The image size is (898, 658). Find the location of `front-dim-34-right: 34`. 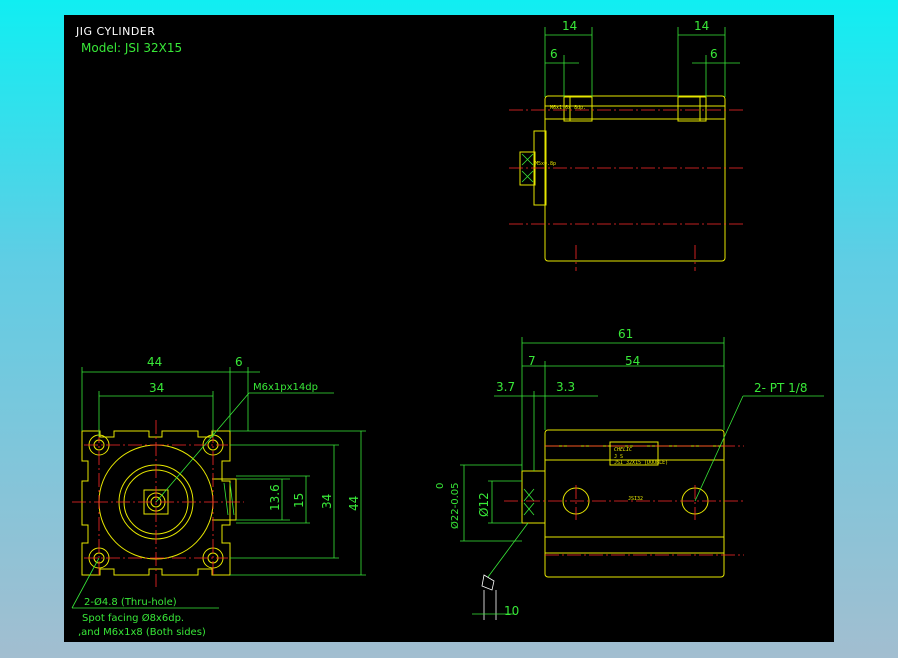

front-dim-34-right: 34 is located at coordinates (327, 501).